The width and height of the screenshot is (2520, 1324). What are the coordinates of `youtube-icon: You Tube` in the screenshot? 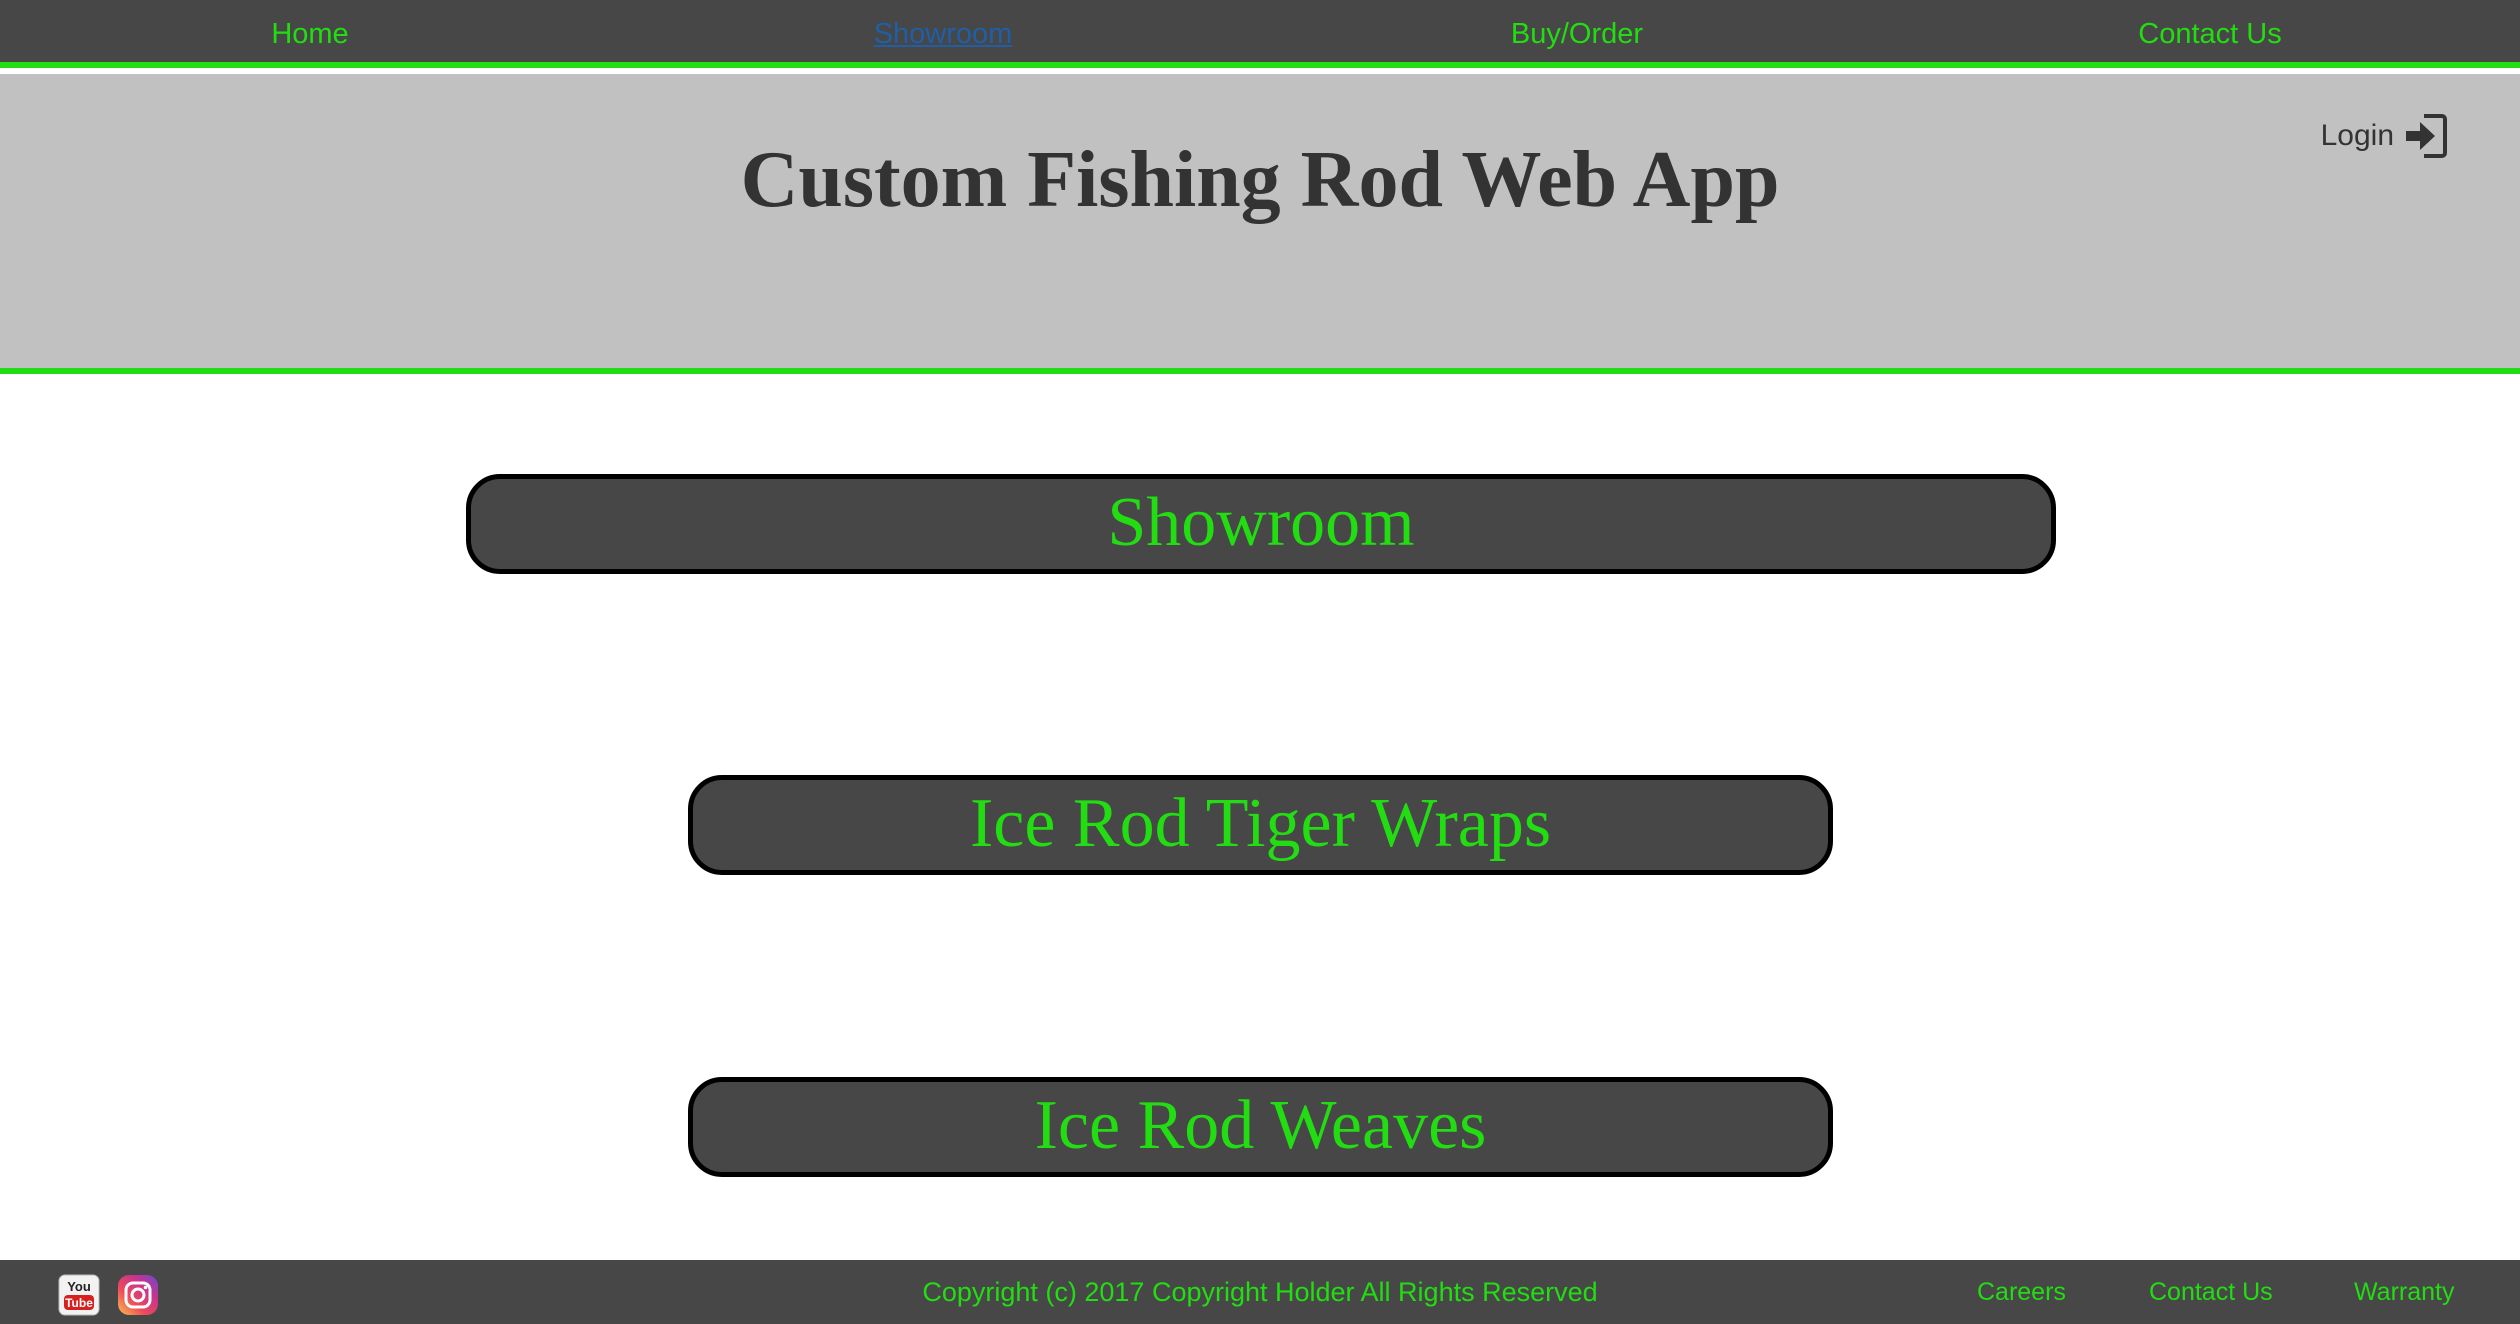 It's located at (79, 1295).